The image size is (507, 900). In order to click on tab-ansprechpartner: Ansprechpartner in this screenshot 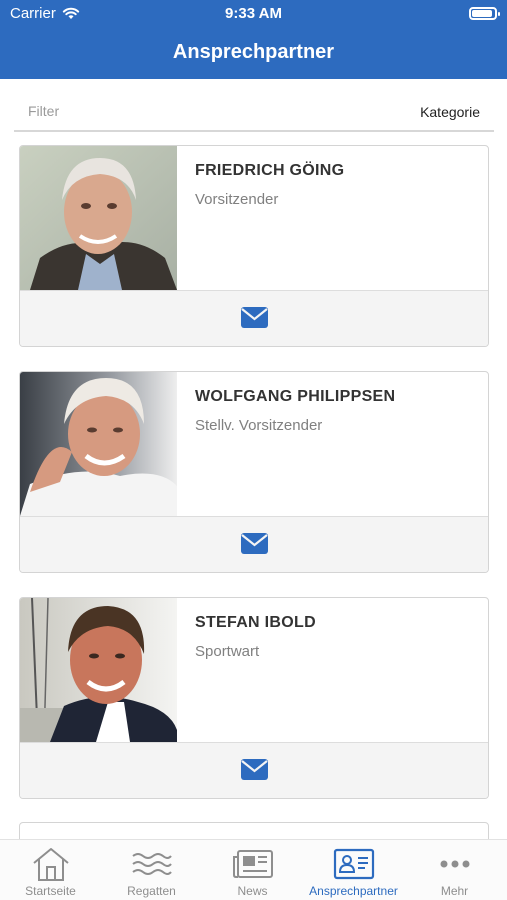, I will do `click(353, 870)`.